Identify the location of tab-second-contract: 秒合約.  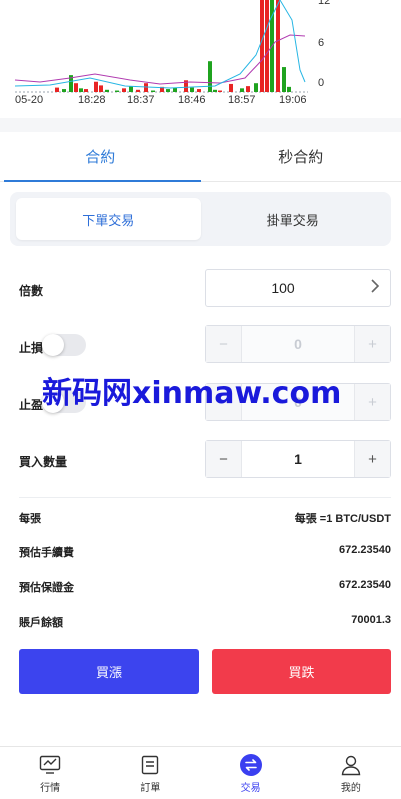
(301, 156).